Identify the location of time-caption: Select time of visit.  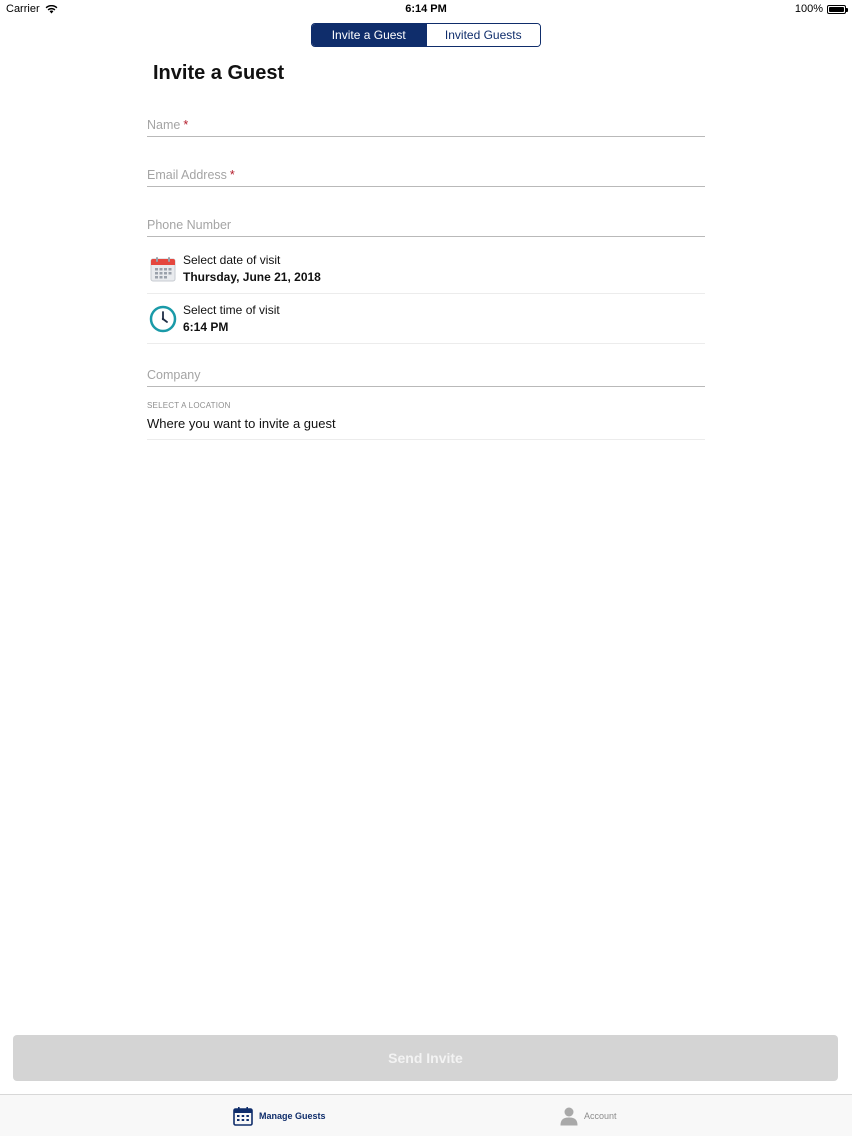
(231, 310).